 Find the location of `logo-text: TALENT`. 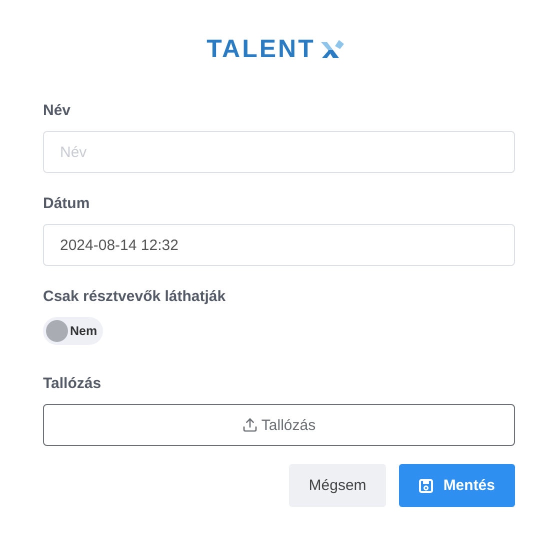

logo-text: TALENT is located at coordinates (261, 49).